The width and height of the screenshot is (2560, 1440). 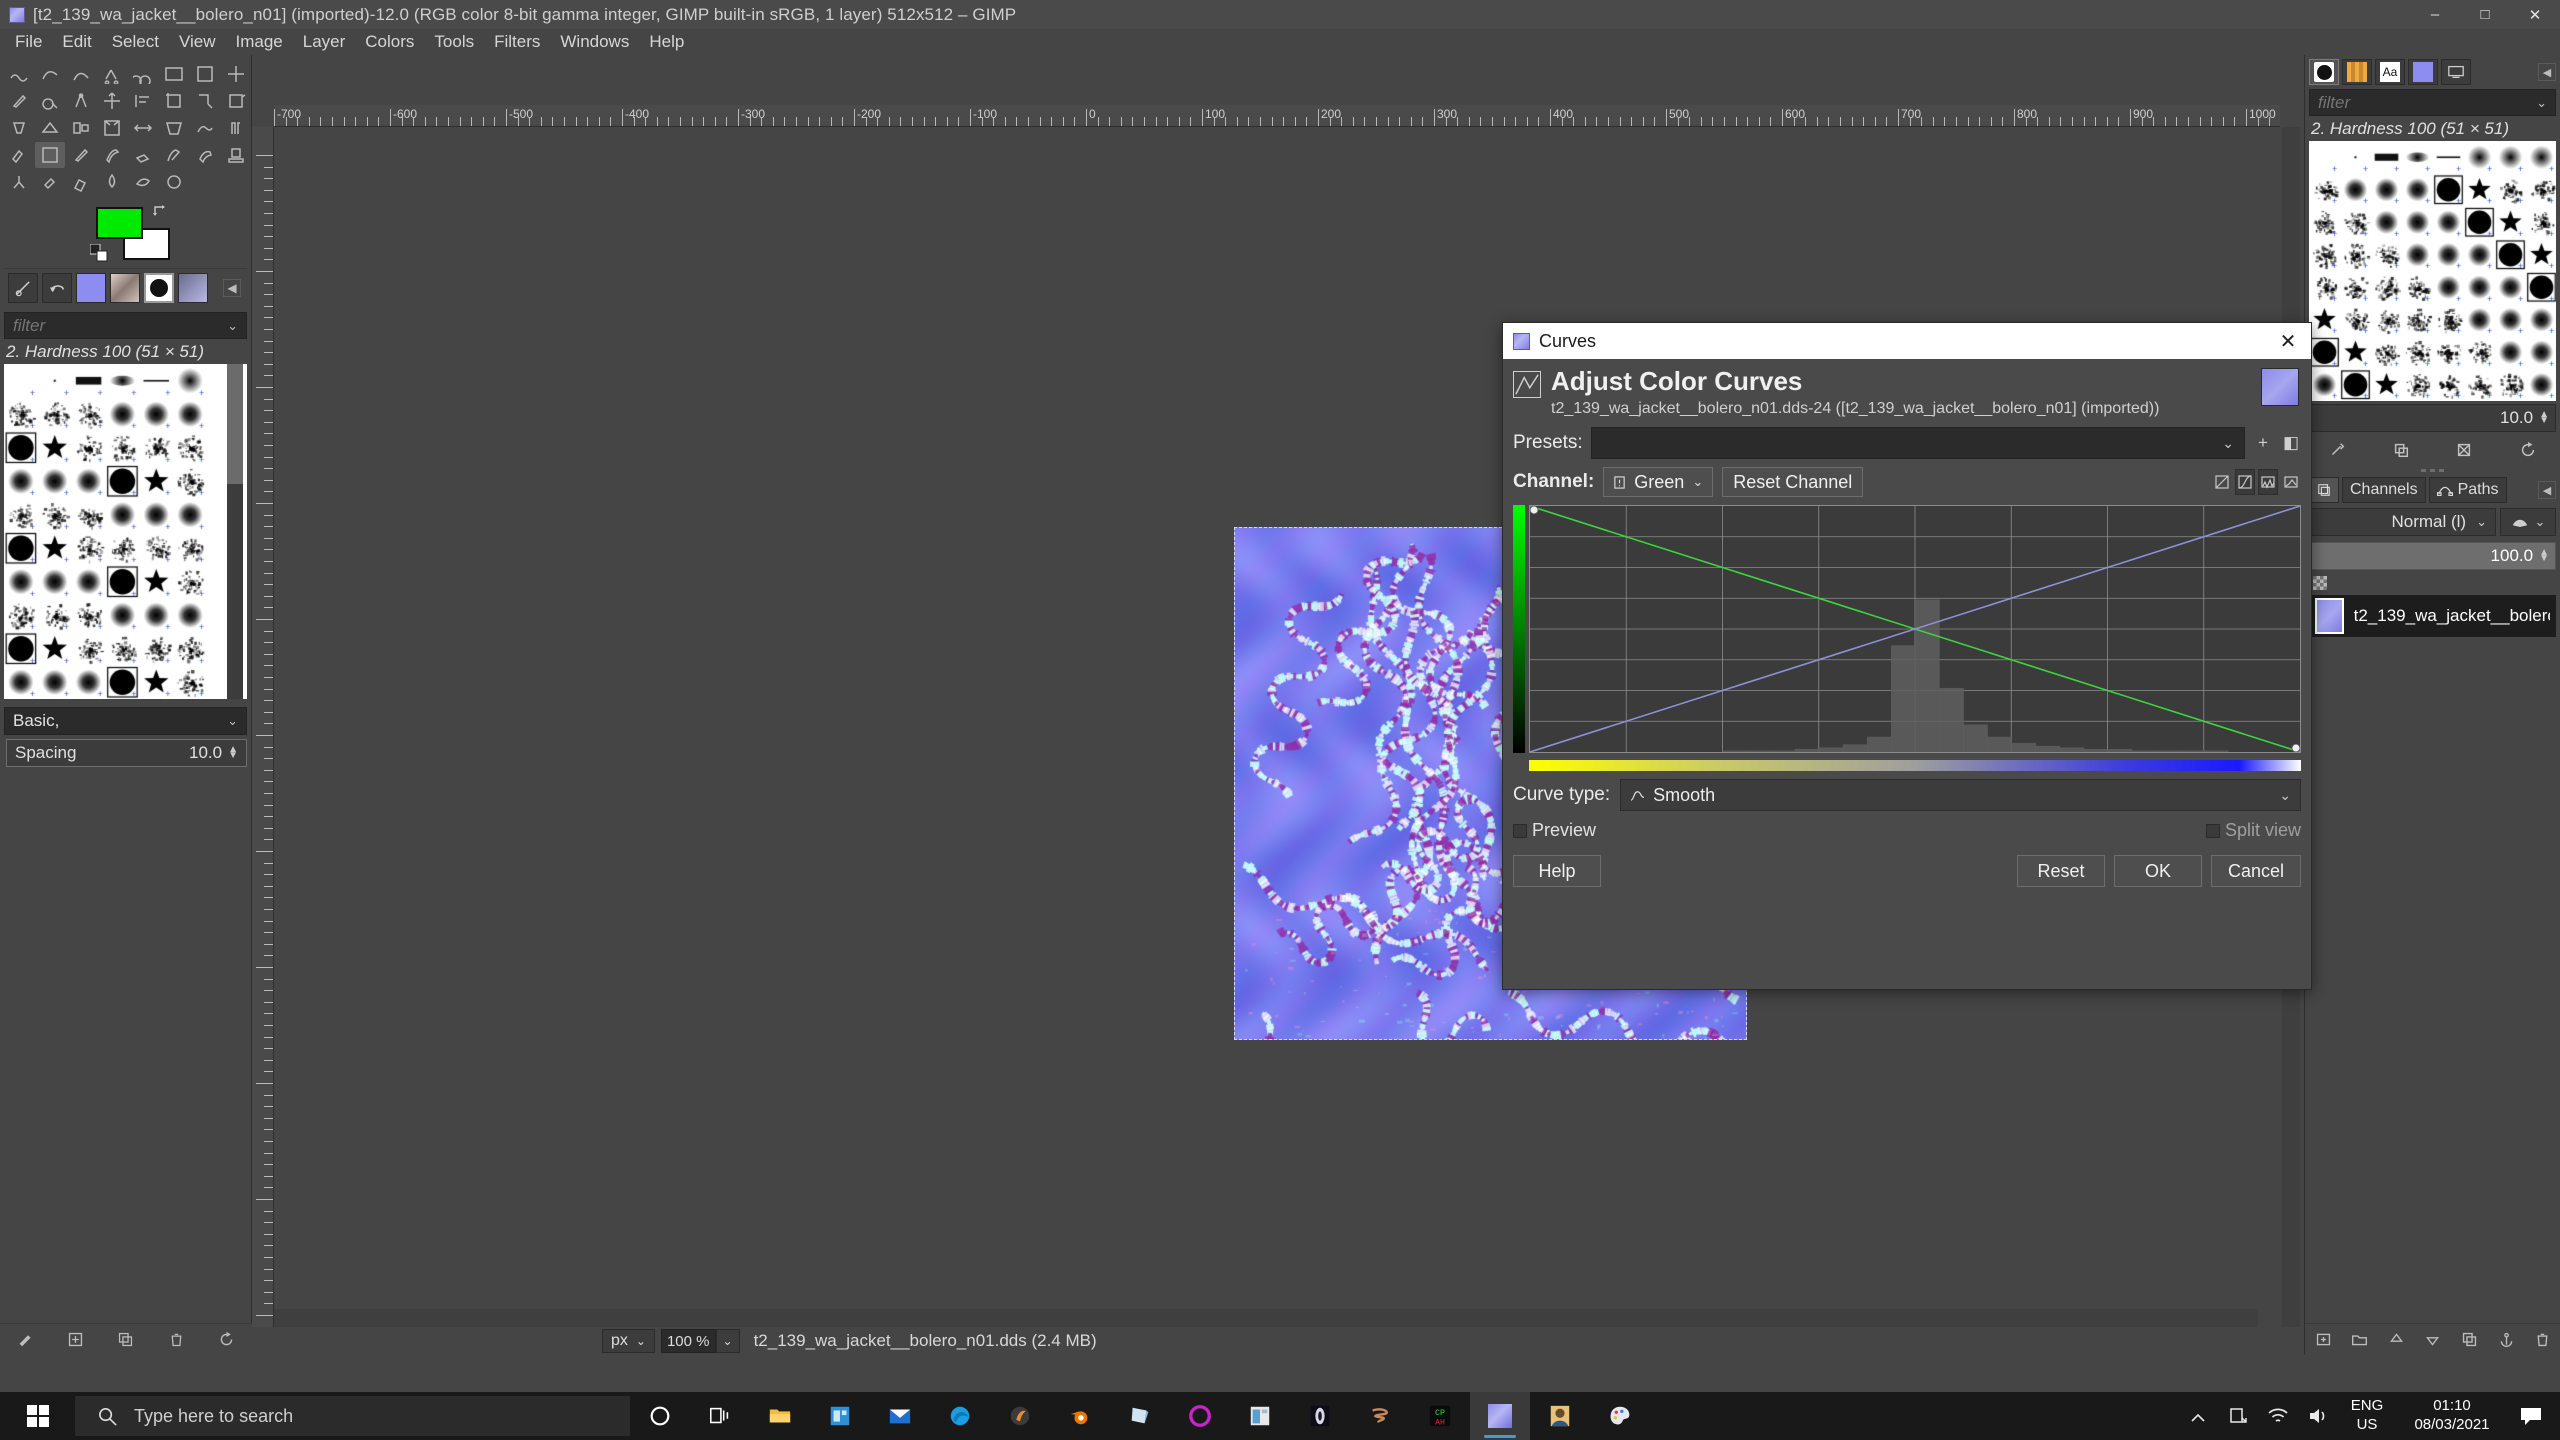 I want to click on edit-brush-icon, so click(x=25, y=1339).